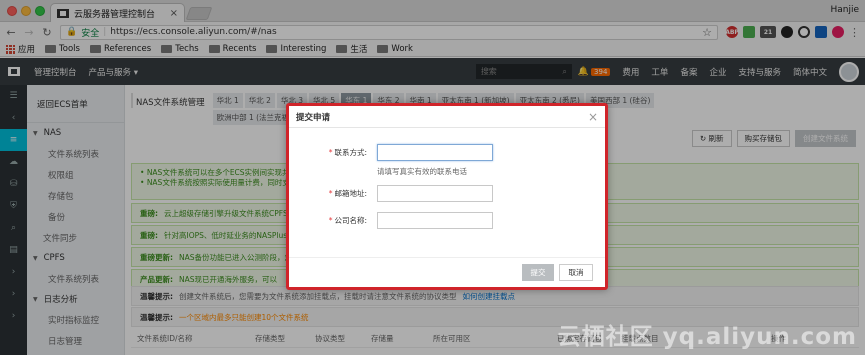  I want to click on contact-input, so click(435, 152).